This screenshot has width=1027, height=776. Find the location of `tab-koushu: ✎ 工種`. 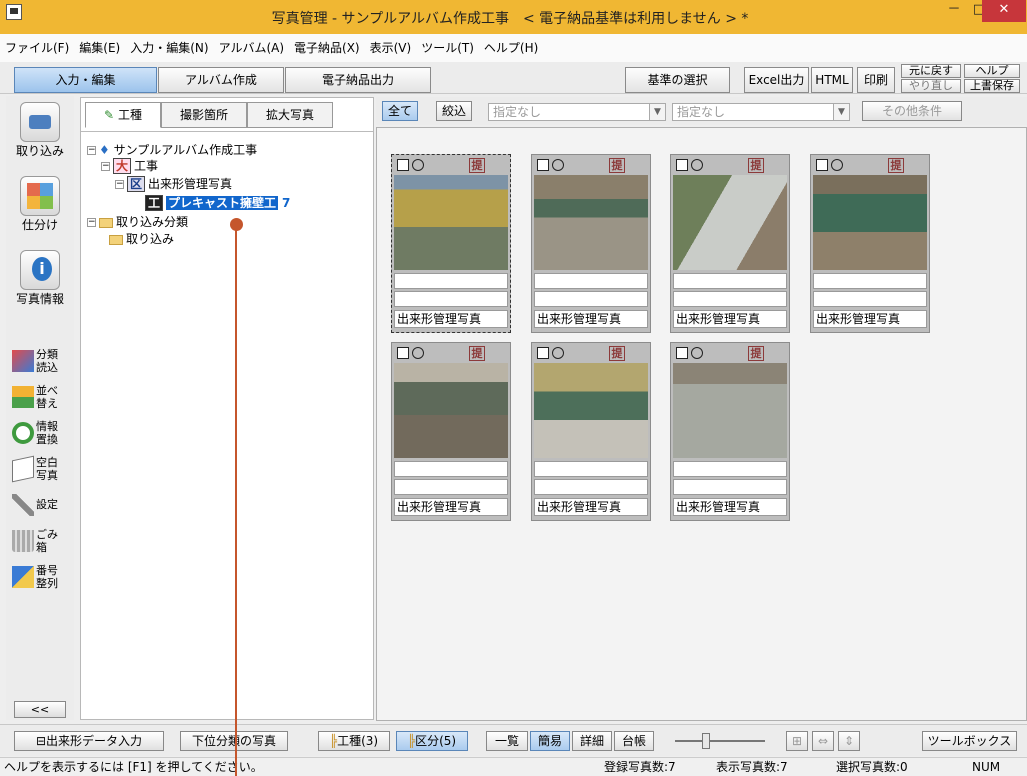

tab-koushu: ✎ 工種 is located at coordinates (123, 115).